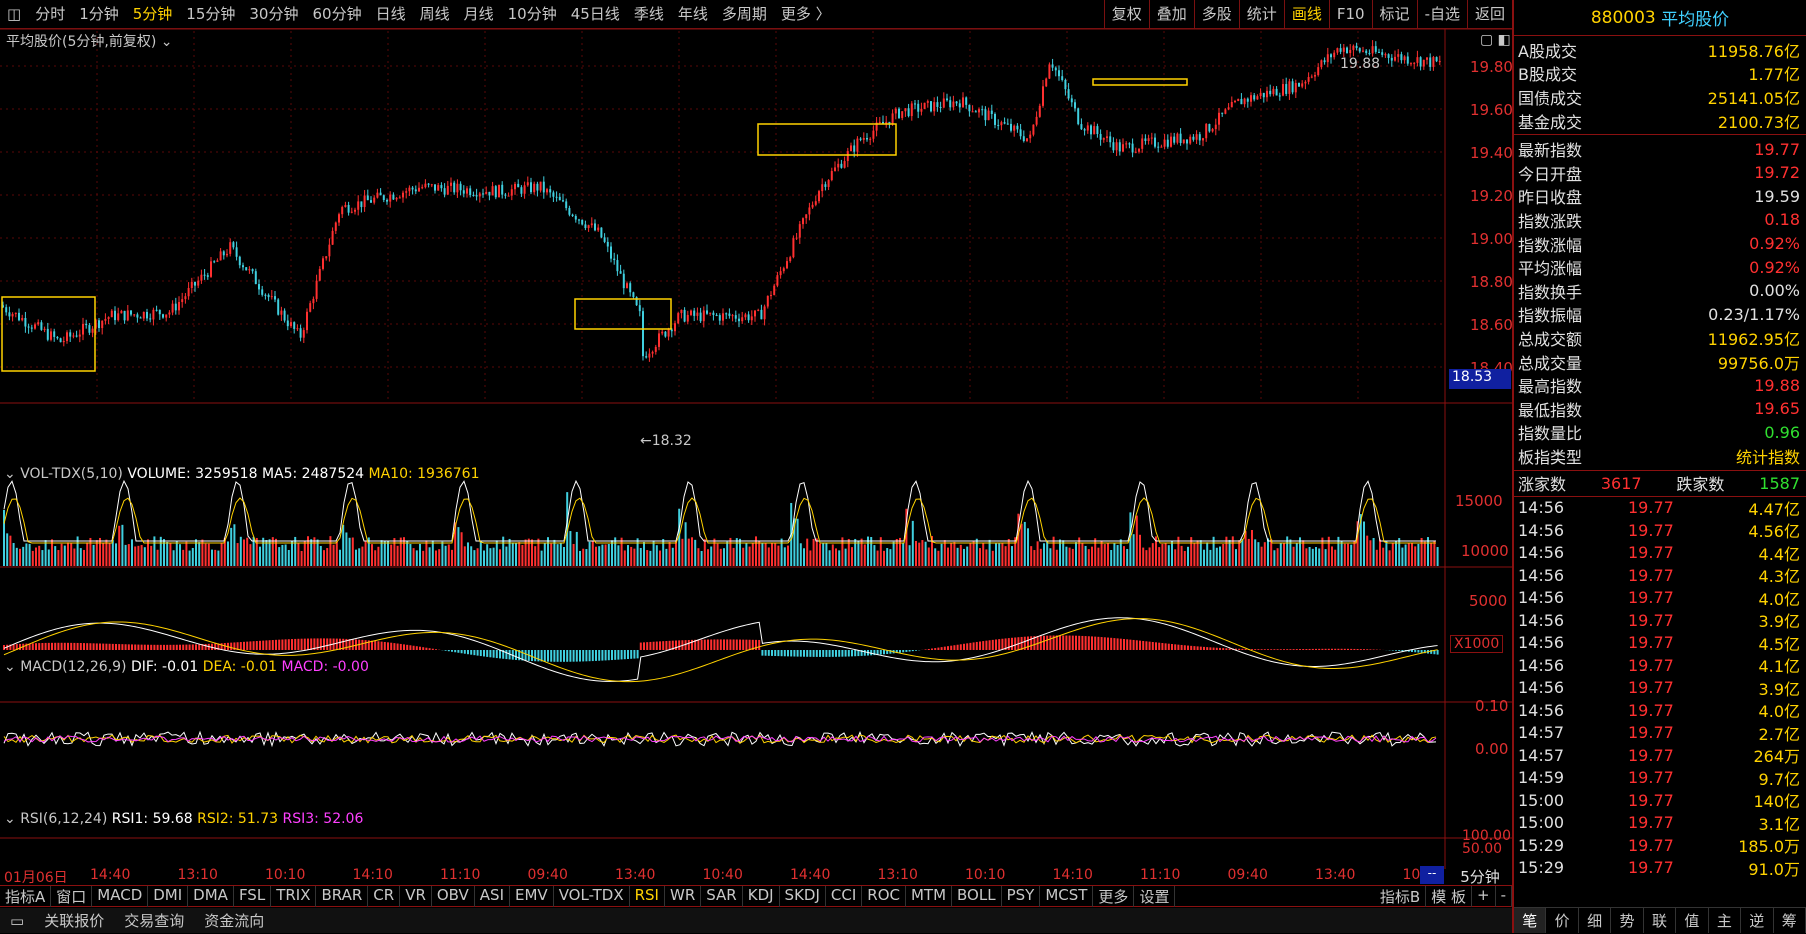 Image resolution: width=1806 pixels, height=934 pixels. What do you see at coordinates (722, 896) in the screenshot?
I see `indicator-tab: SAR` at bounding box center [722, 896].